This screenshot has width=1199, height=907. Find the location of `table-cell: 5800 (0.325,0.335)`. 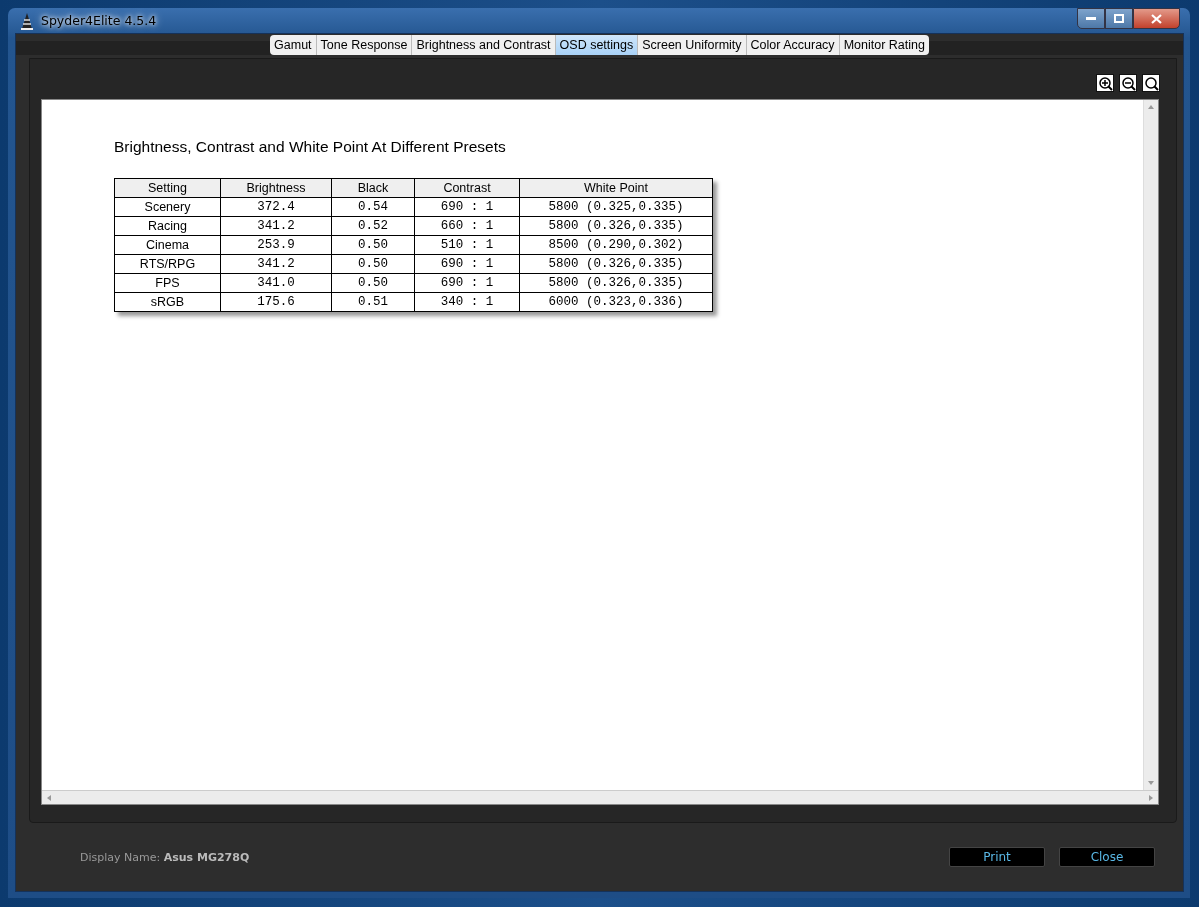

table-cell: 5800 (0.325,0.335) is located at coordinates (616, 207).